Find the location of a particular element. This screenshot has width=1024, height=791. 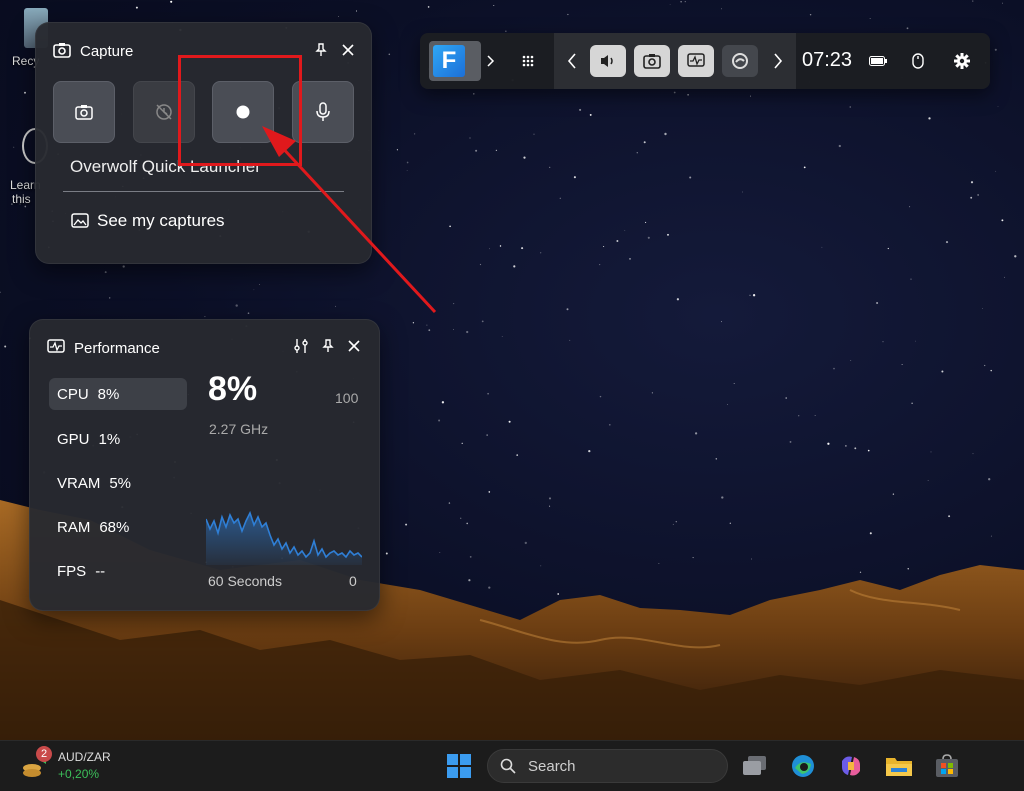

camera-icon is located at coordinates (84, 112).